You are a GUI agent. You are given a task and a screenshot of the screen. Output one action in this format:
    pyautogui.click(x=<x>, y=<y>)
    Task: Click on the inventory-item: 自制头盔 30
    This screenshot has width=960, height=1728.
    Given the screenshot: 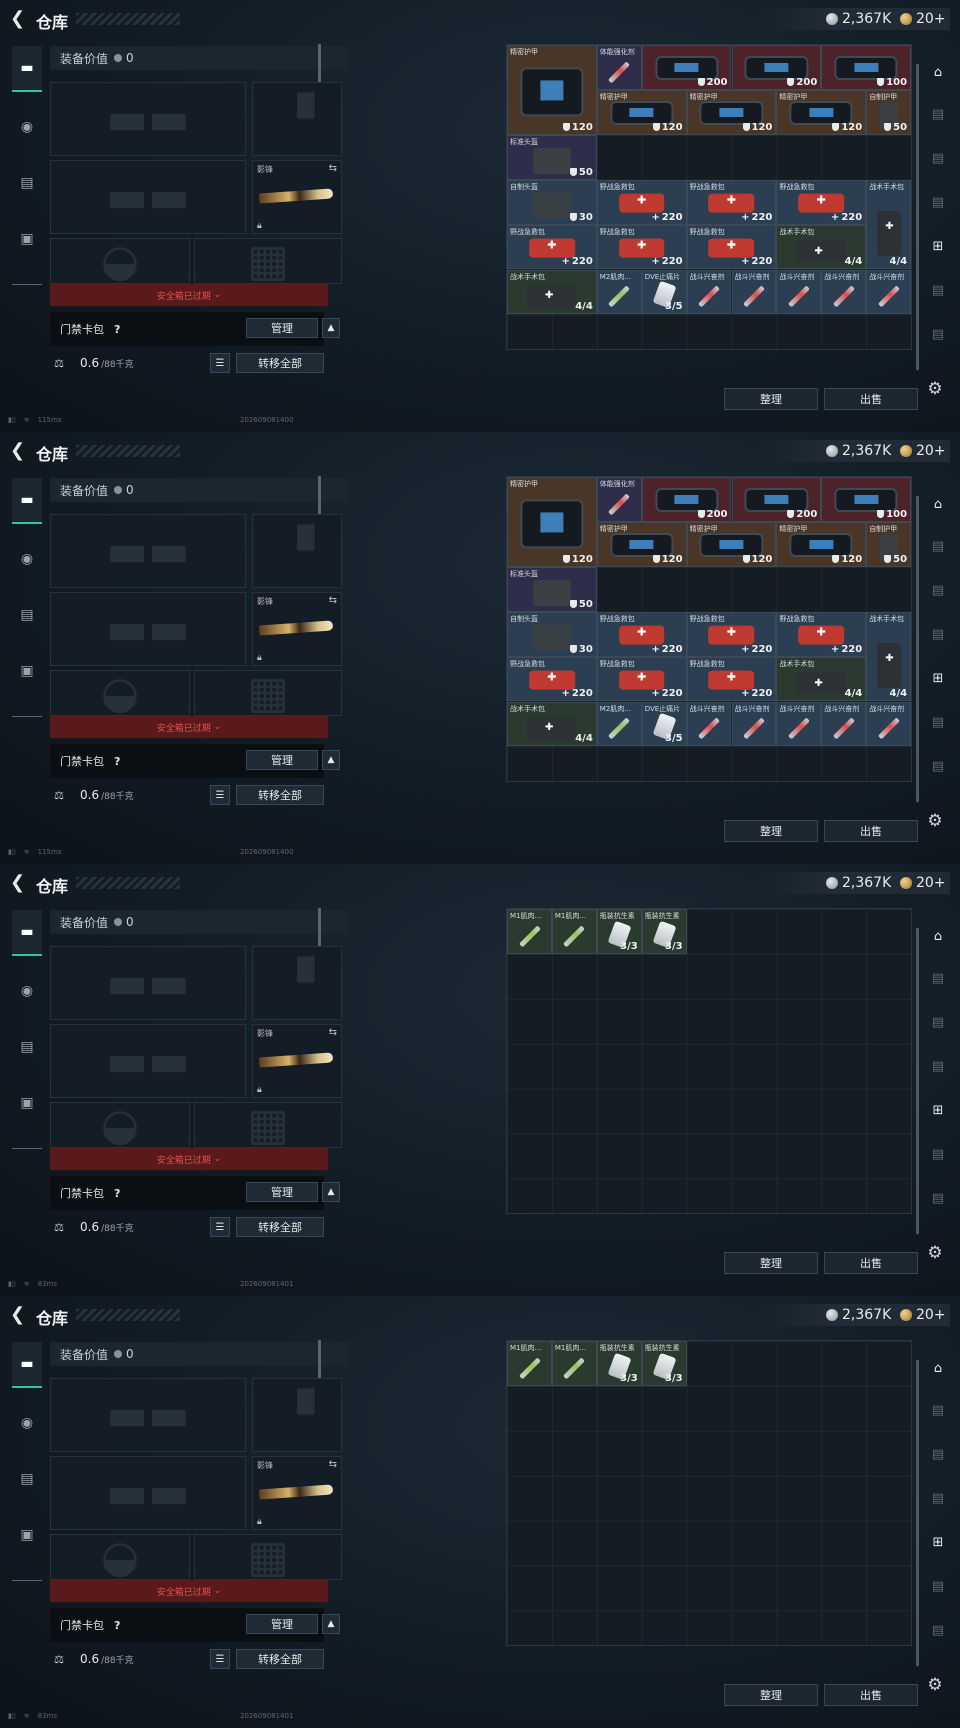 What is the action you would take?
    pyautogui.click(x=552, y=202)
    